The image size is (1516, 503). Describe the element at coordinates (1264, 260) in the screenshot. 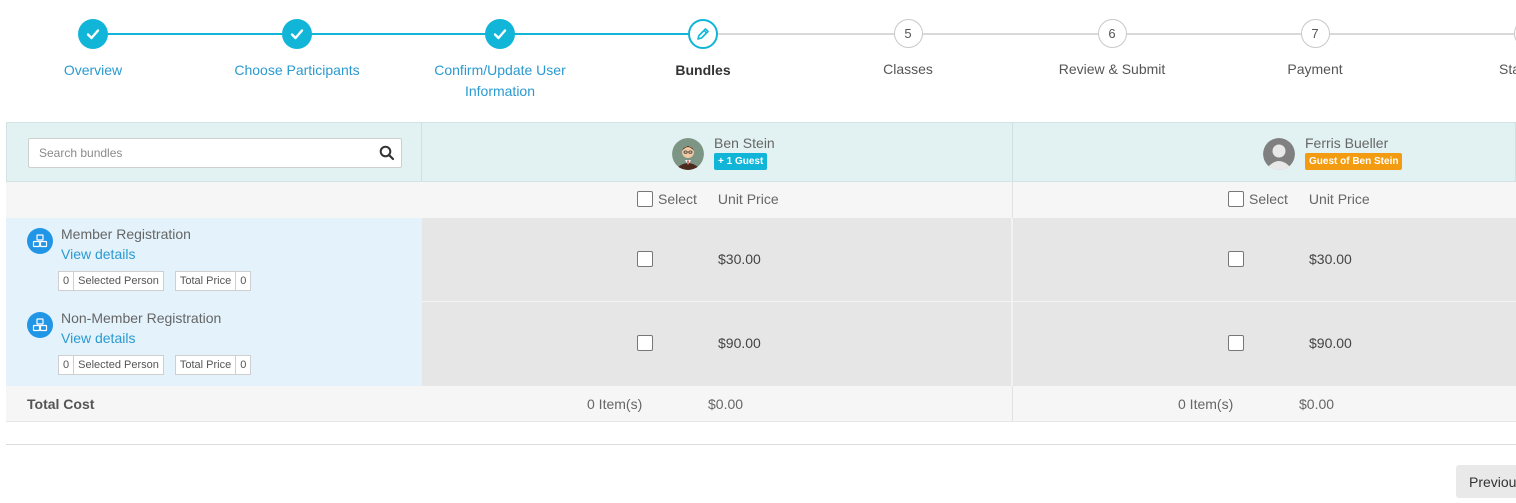

I see `bundle-cell-ferris-bueller: $30.00` at that location.